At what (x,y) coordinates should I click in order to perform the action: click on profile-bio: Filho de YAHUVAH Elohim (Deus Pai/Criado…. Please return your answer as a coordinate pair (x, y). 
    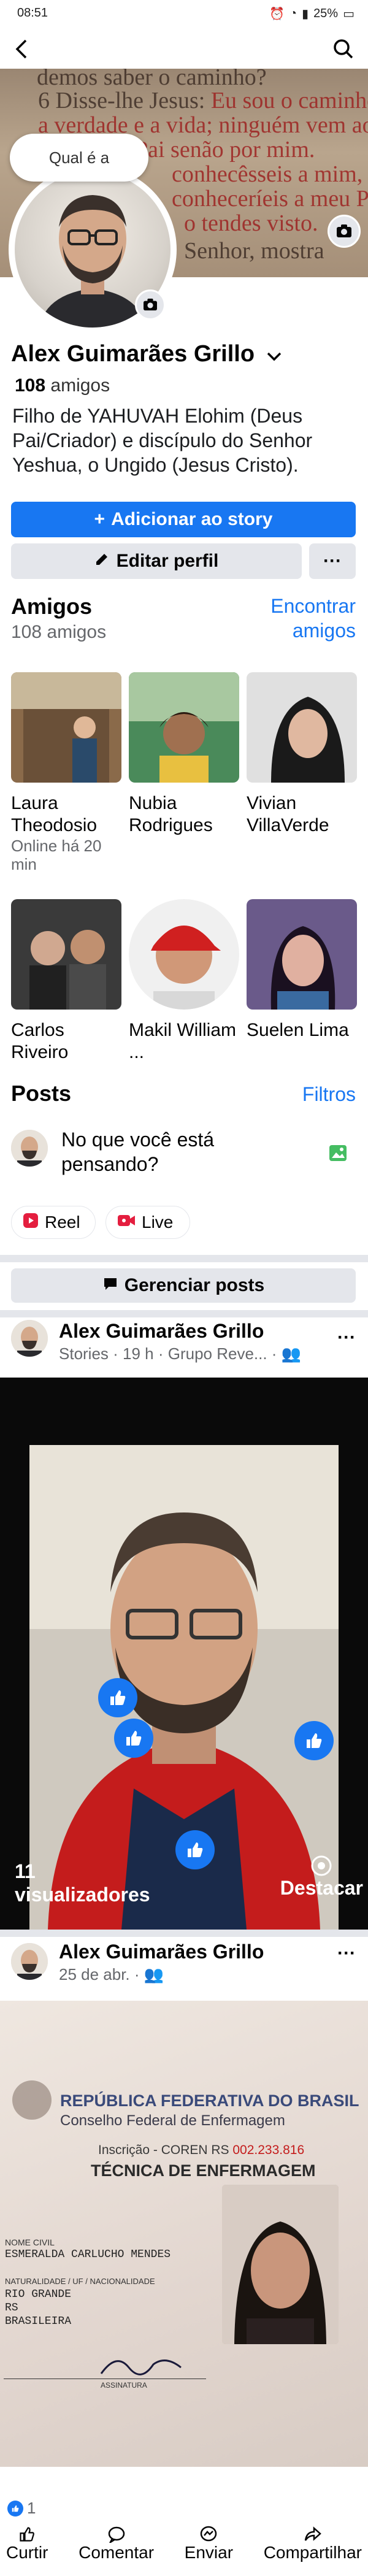
    Looking at the image, I should click on (162, 440).